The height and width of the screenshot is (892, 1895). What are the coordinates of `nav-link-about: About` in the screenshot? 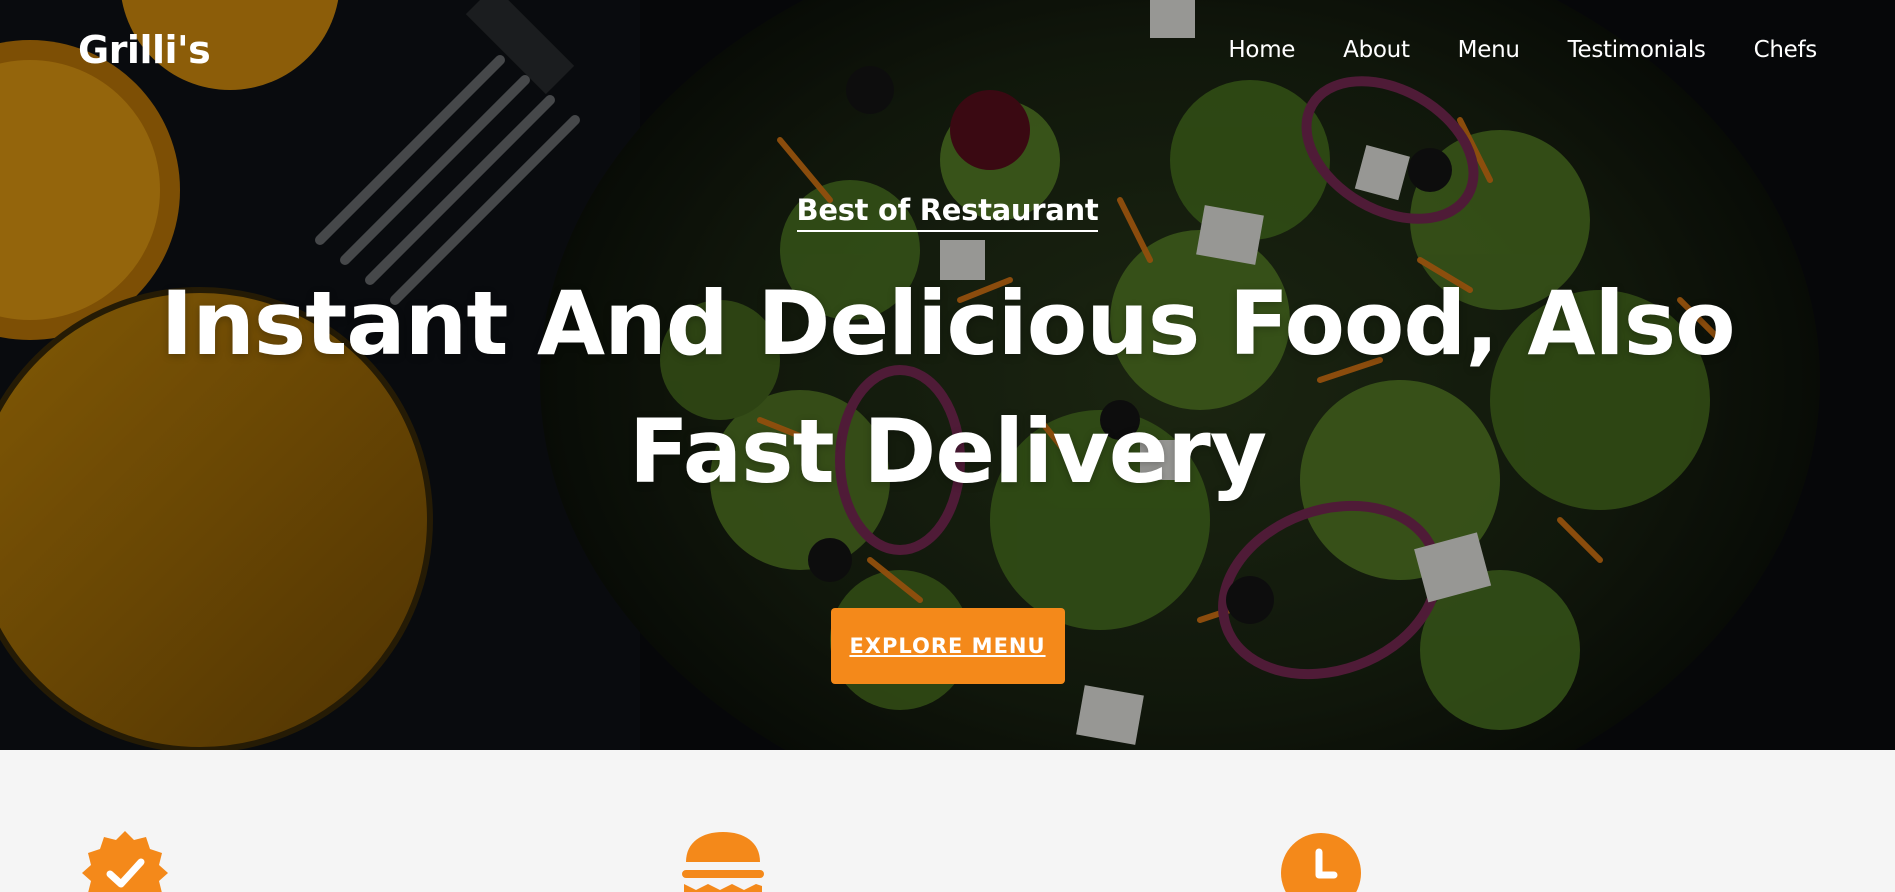 It's located at (1376, 50).